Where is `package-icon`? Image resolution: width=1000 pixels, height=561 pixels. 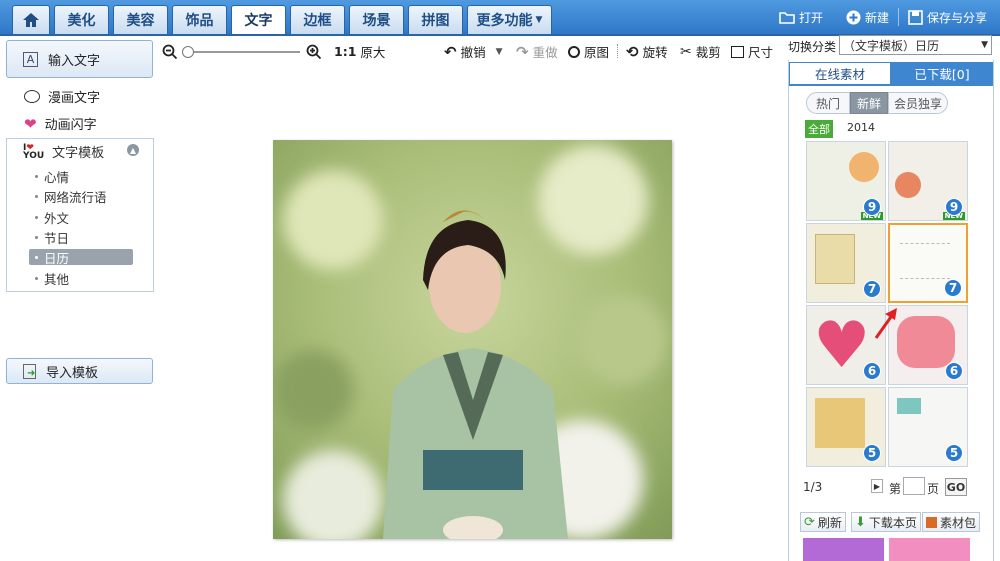 package-icon is located at coordinates (931, 522).